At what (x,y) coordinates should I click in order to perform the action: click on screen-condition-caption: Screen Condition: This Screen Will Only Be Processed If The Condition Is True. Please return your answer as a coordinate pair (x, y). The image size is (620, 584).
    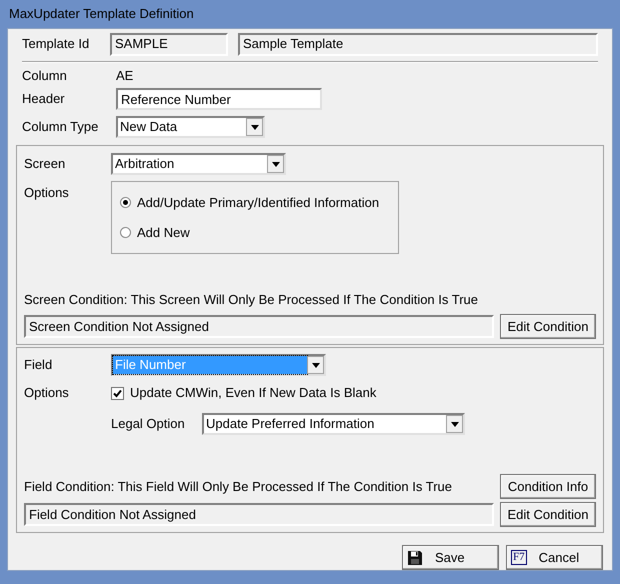
    Looking at the image, I should click on (252, 299).